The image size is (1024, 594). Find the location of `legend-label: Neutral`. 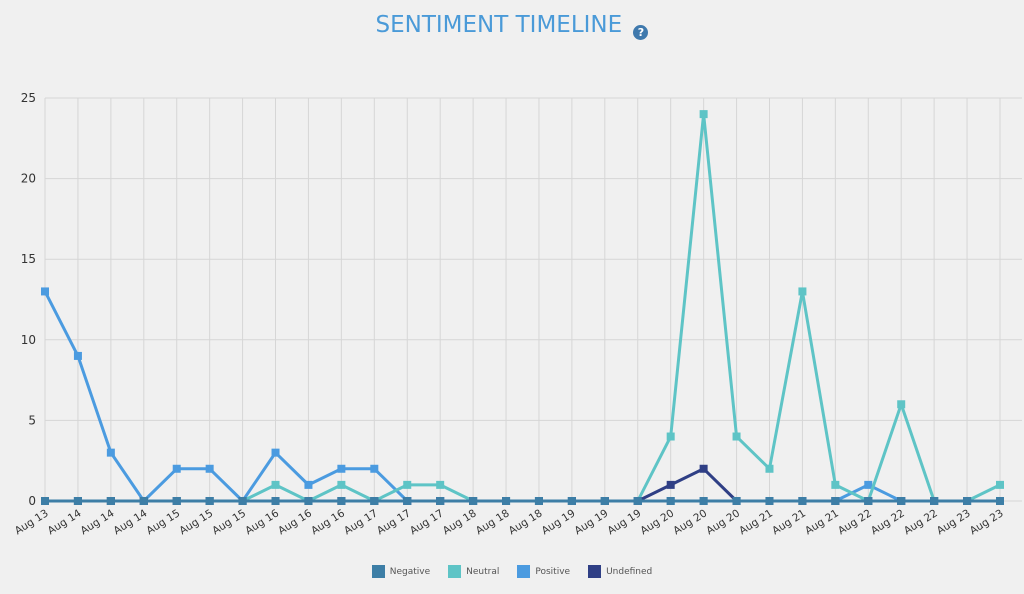

legend-label: Neutral is located at coordinates (483, 571).